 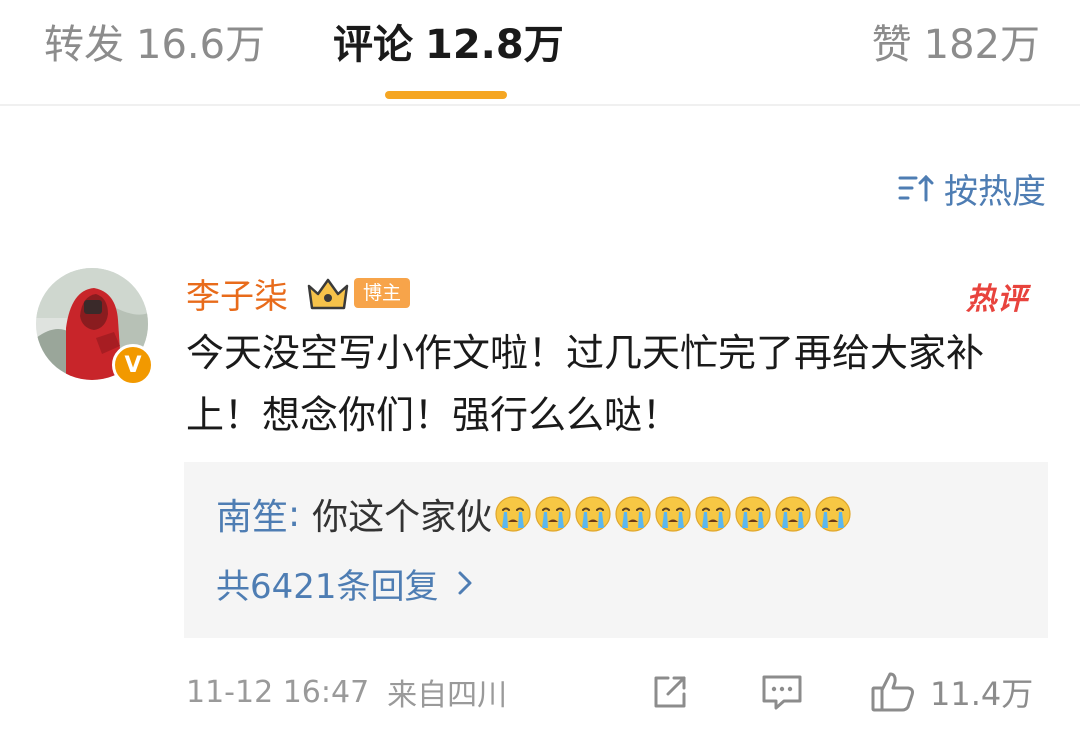 I want to click on tab-comments: 评论 12.8万, so click(x=448, y=45).